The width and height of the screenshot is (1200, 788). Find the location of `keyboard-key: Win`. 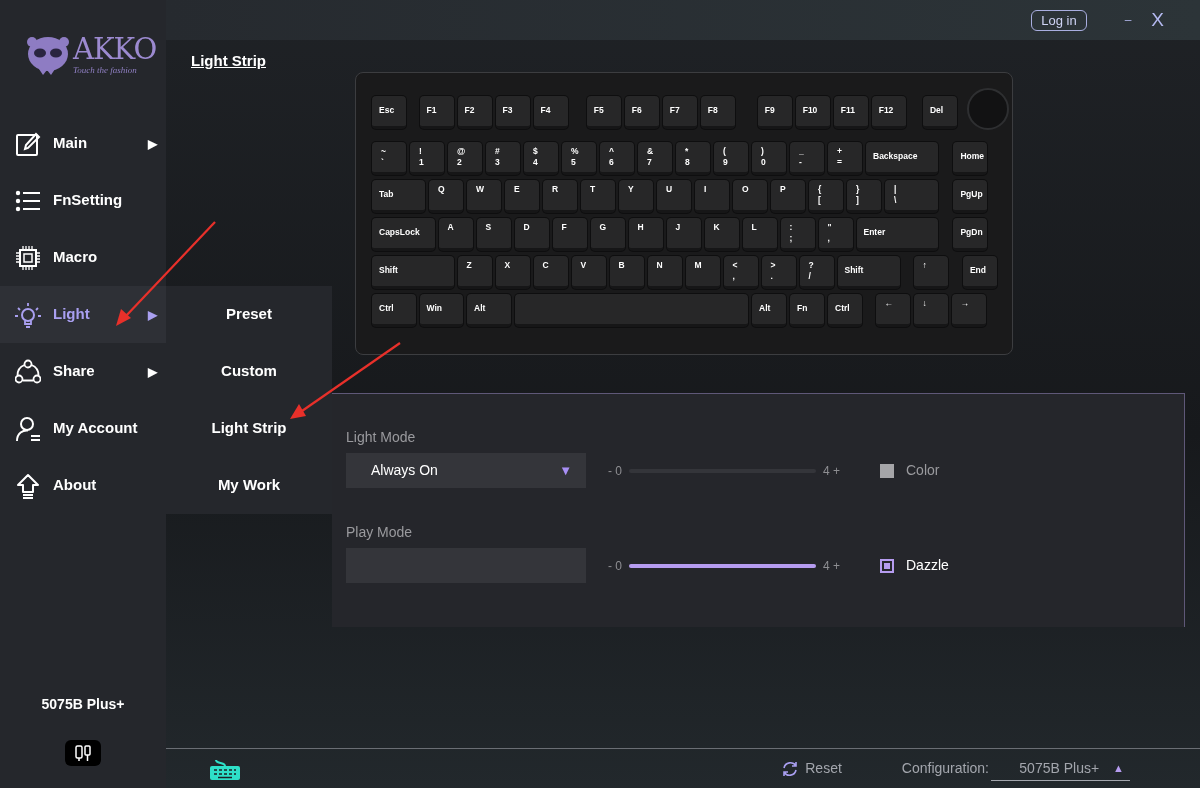

keyboard-key: Win is located at coordinates (441, 310).